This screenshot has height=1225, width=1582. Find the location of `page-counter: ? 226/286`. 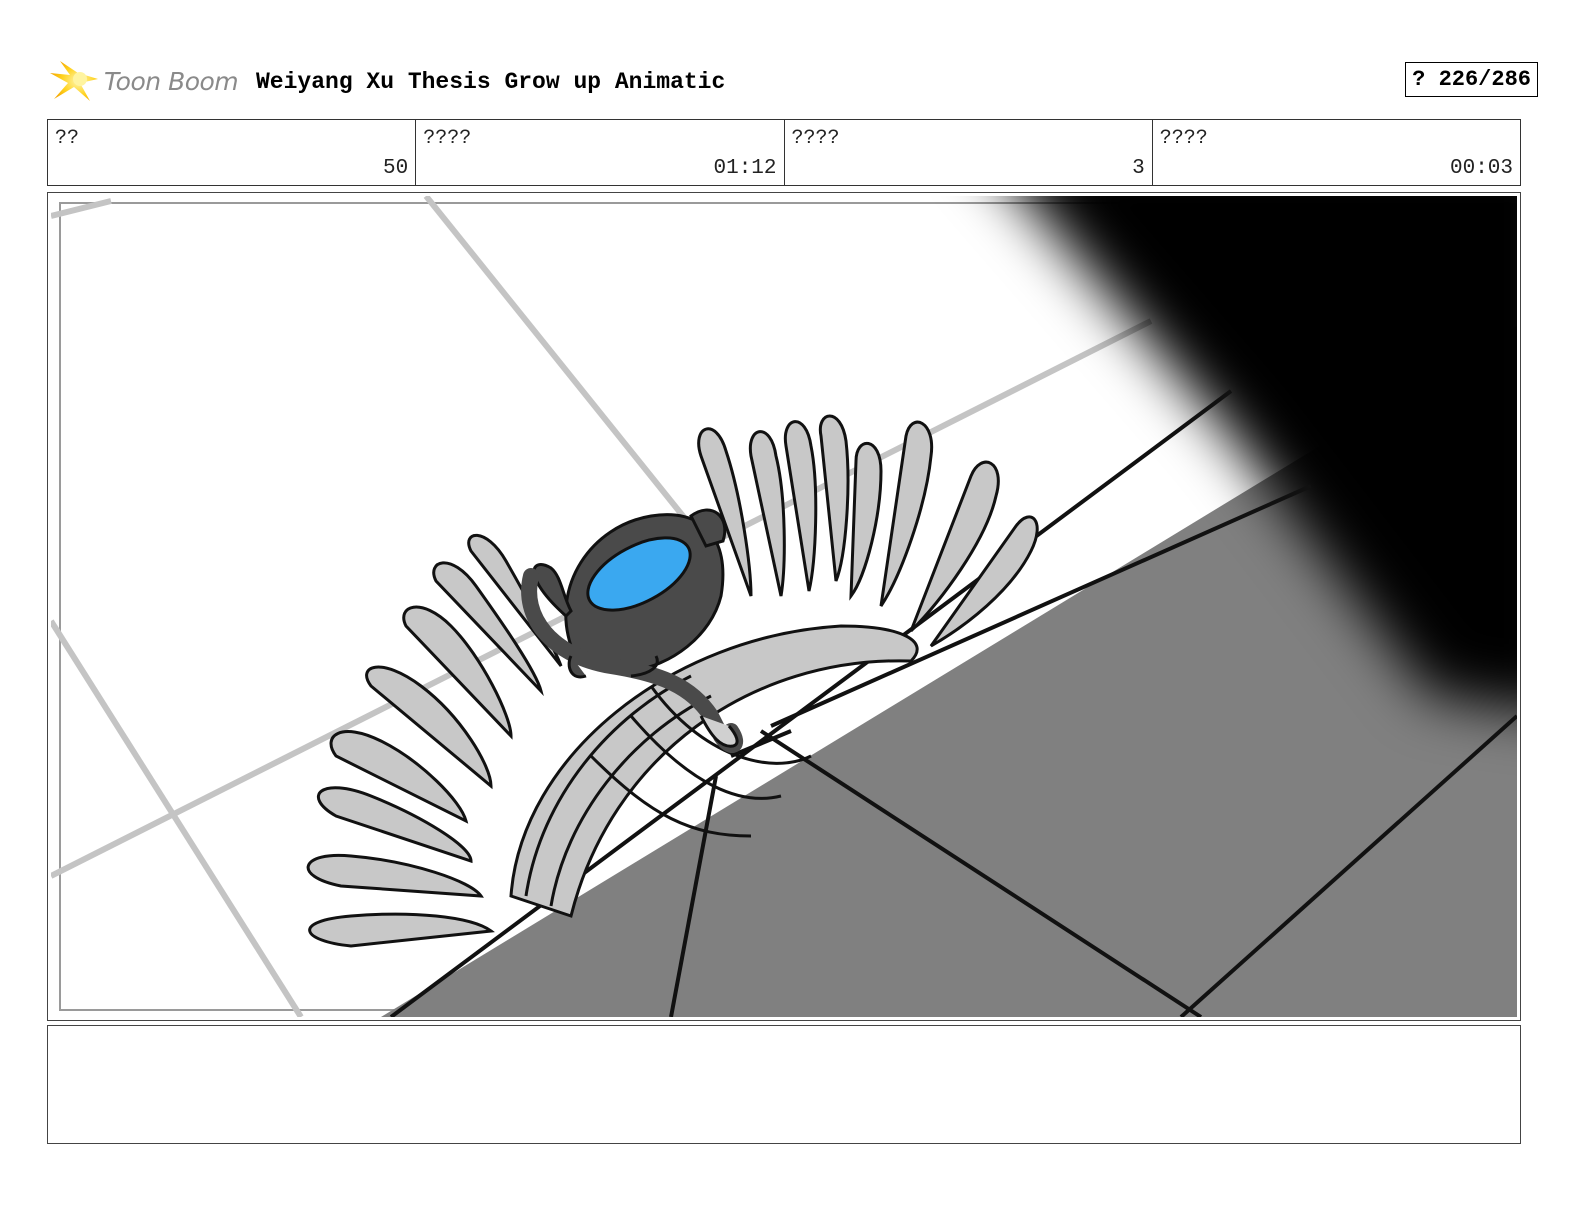

page-counter: ? 226/286 is located at coordinates (1471, 79).